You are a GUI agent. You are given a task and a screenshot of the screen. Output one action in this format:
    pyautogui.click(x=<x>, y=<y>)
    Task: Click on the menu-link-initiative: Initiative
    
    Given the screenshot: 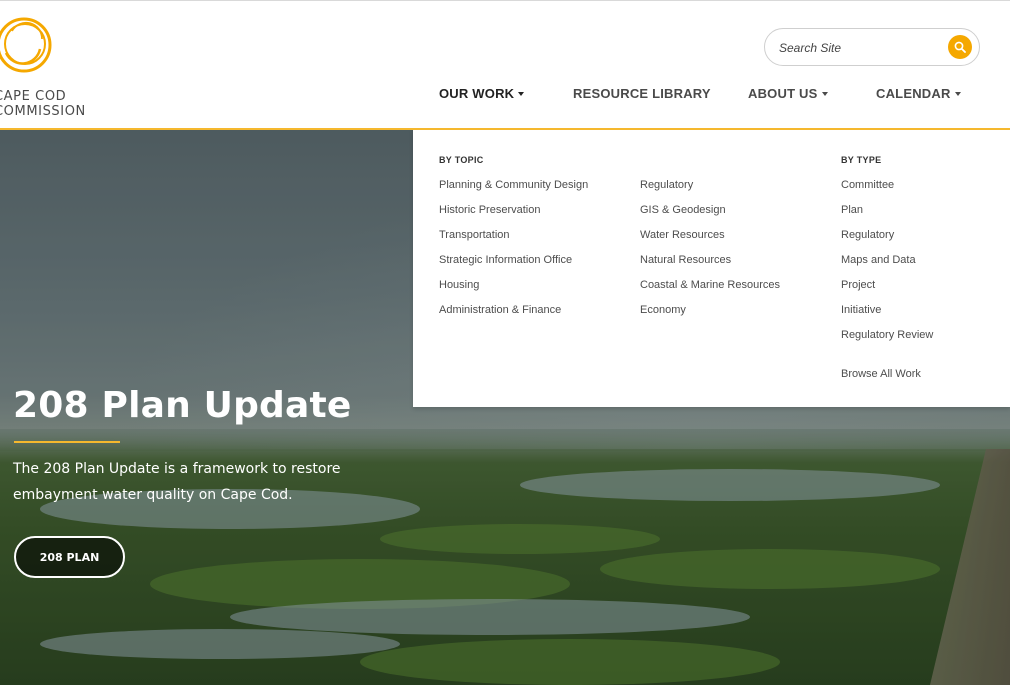 What is the action you would take?
    pyautogui.click(x=861, y=310)
    